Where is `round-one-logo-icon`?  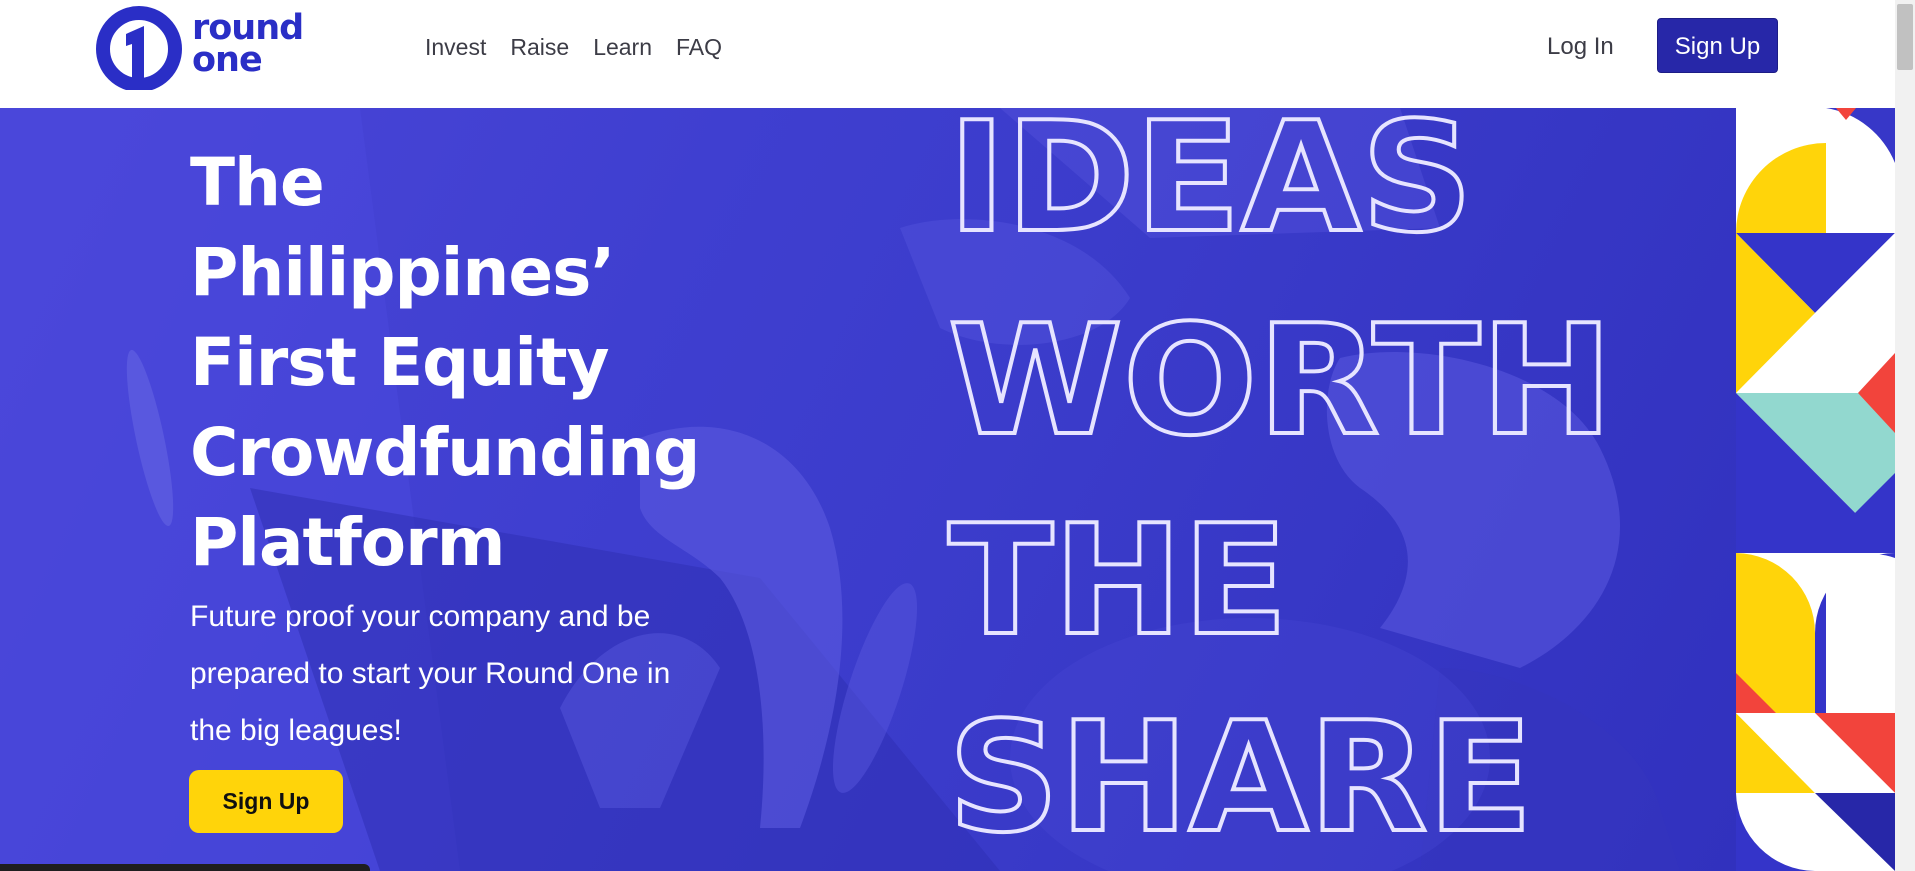 round-one-logo-icon is located at coordinates (139, 48).